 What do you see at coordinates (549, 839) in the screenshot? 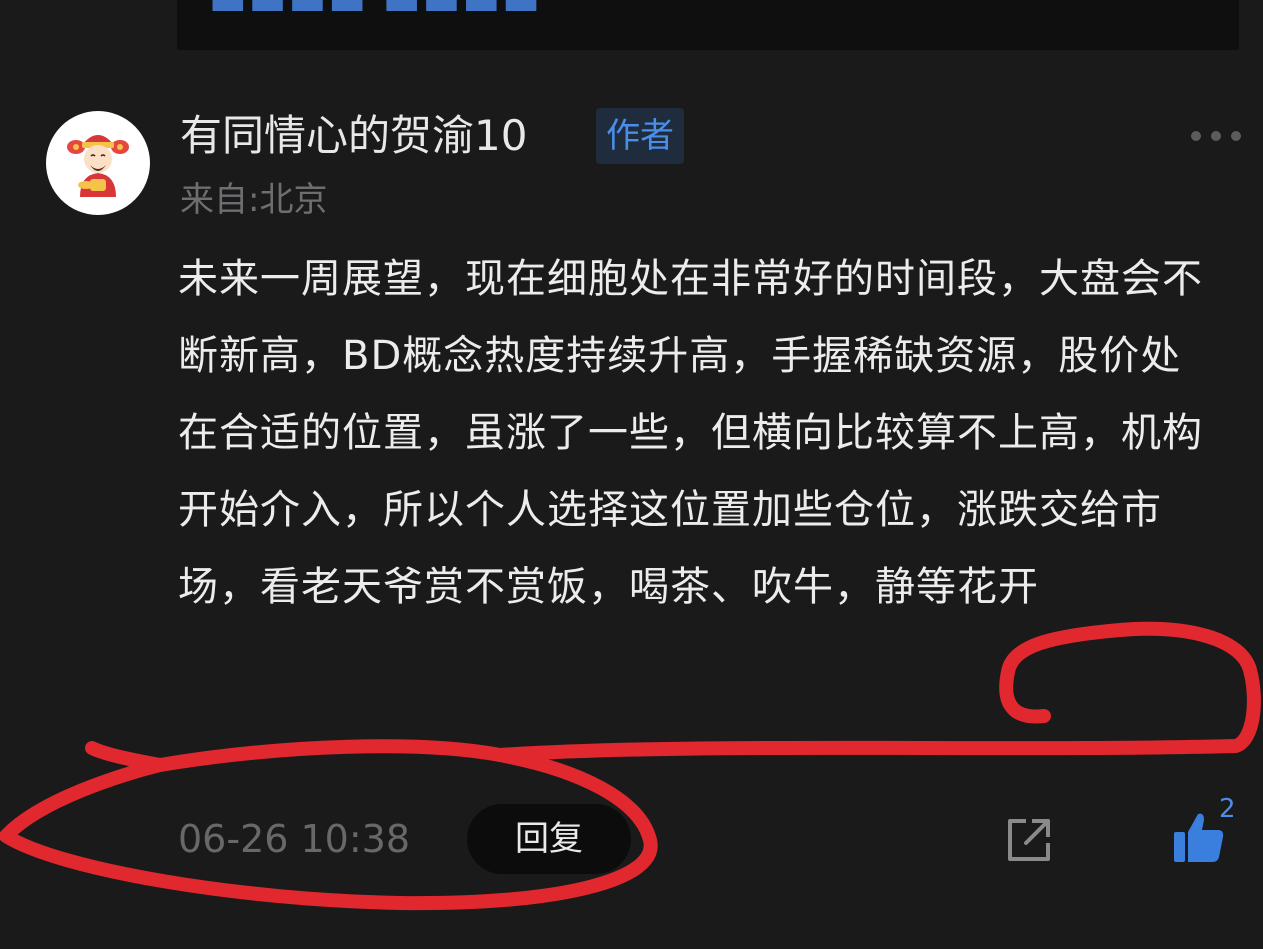
I see `reply-button: 回复` at bounding box center [549, 839].